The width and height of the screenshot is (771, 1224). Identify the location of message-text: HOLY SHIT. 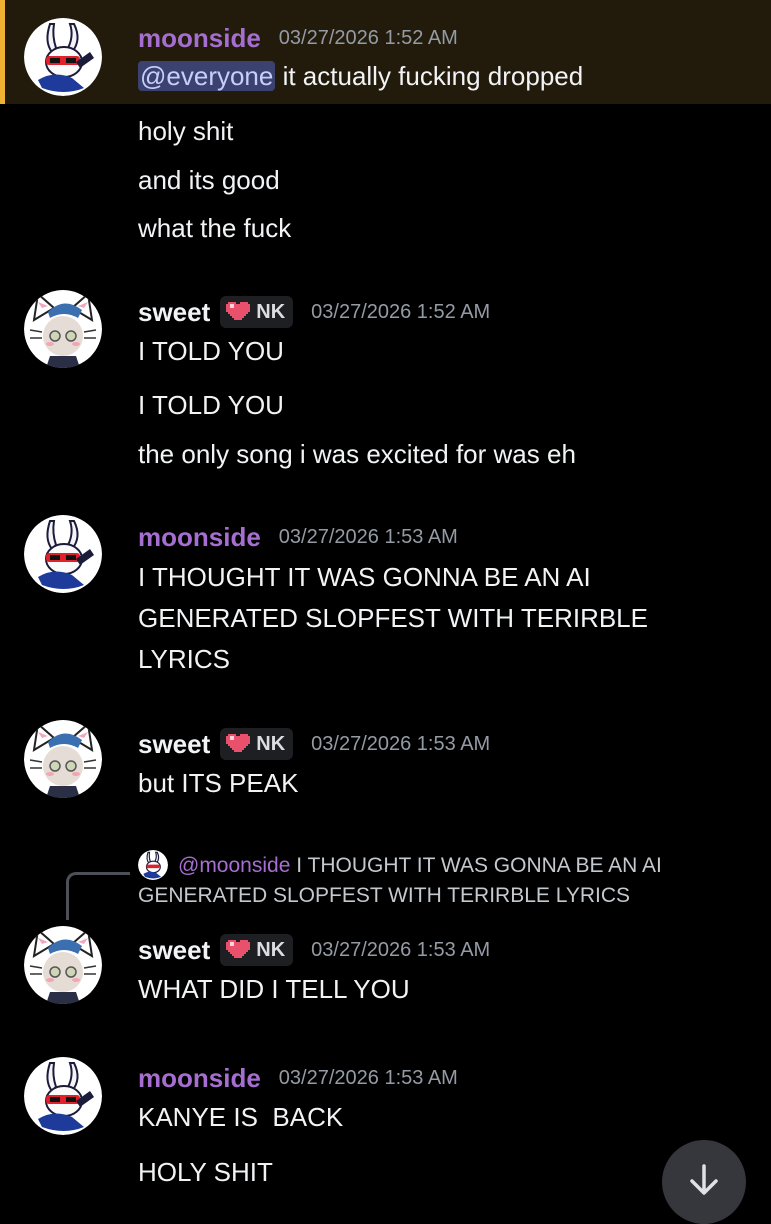
(205, 1172).